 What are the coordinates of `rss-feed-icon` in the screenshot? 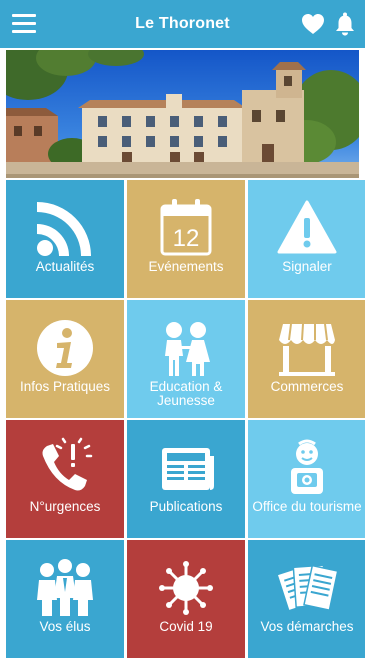 It's located at (64, 229).